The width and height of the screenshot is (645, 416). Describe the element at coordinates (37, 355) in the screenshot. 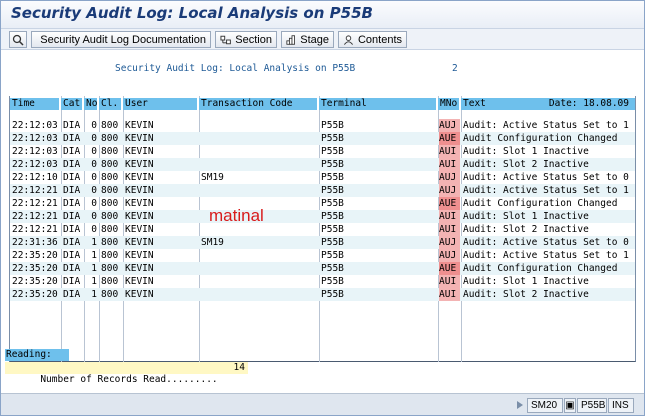

I see `reading-label: Reading:` at that location.